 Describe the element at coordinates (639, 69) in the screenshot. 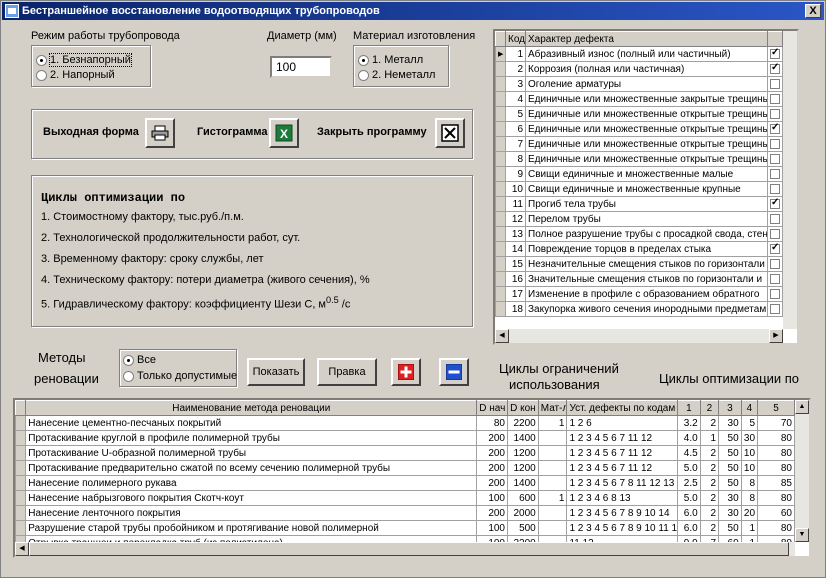

I see `defect-row: 2 Коррозия (полная или частичная)` at that location.